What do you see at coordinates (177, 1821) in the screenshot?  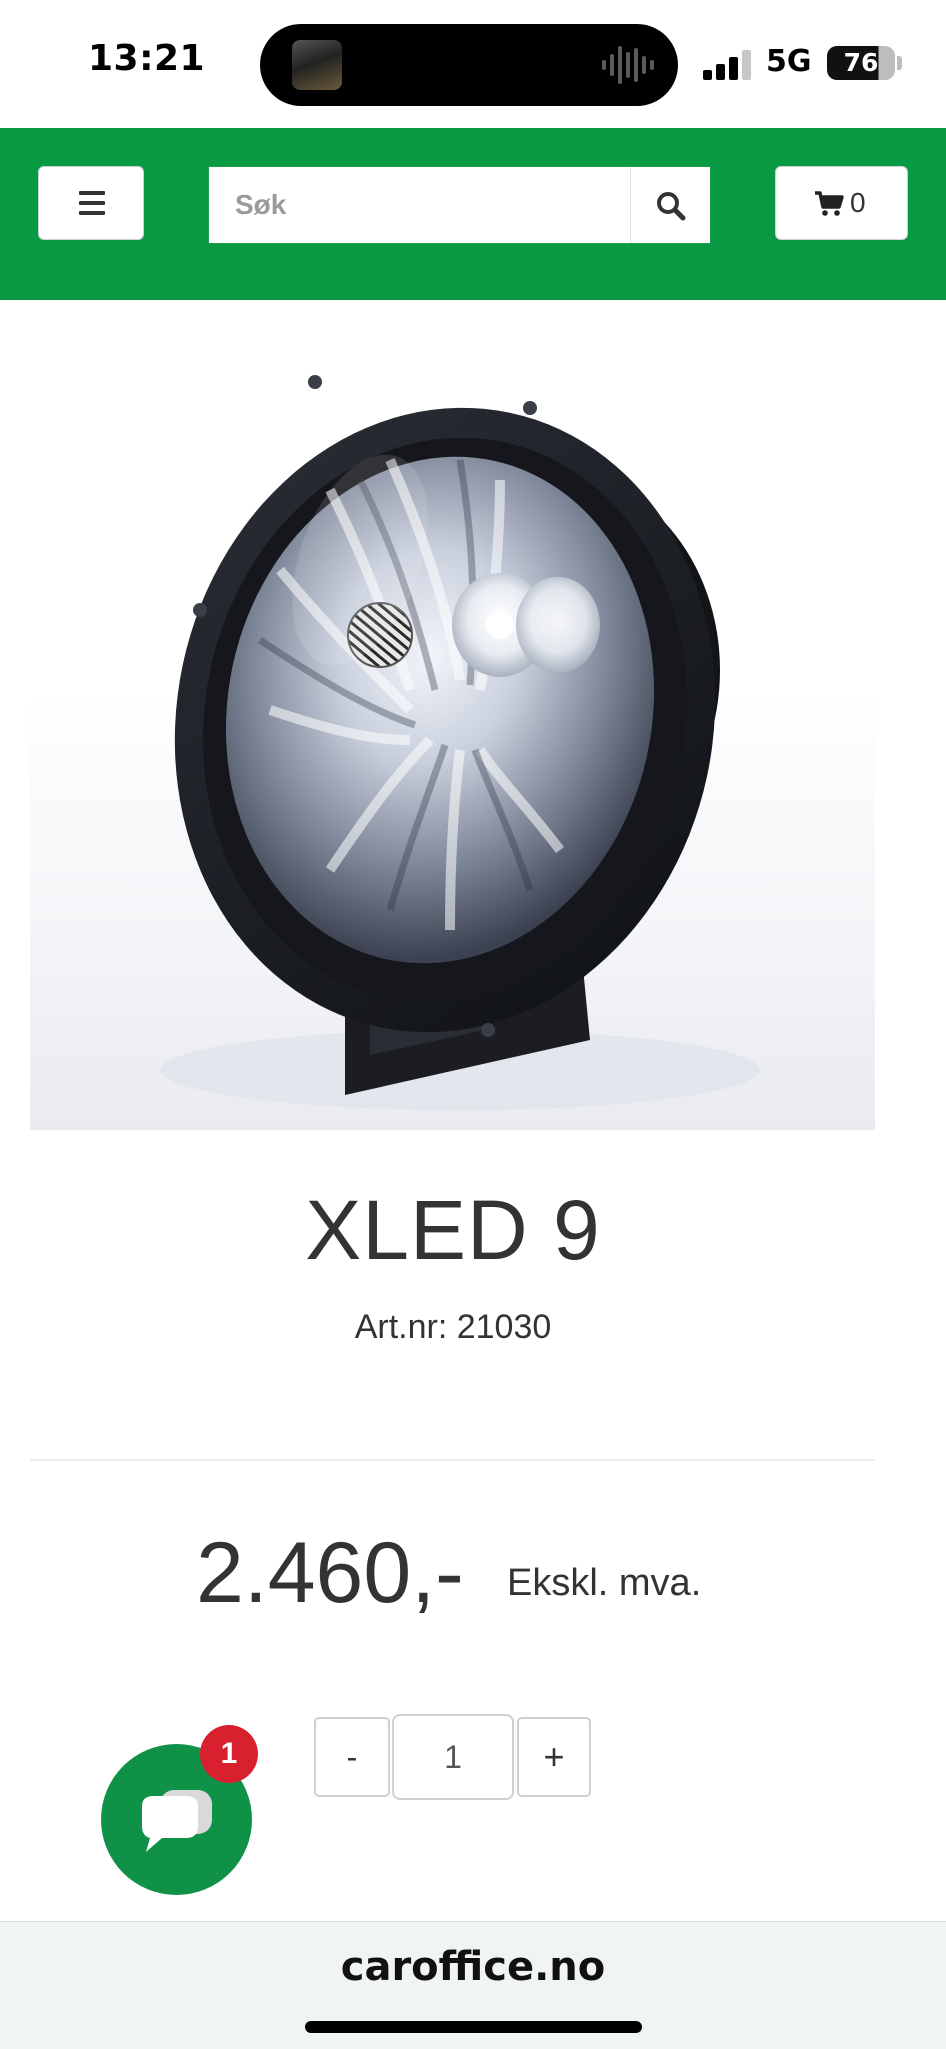 I see `chat-icon` at bounding box center [177, 1821].